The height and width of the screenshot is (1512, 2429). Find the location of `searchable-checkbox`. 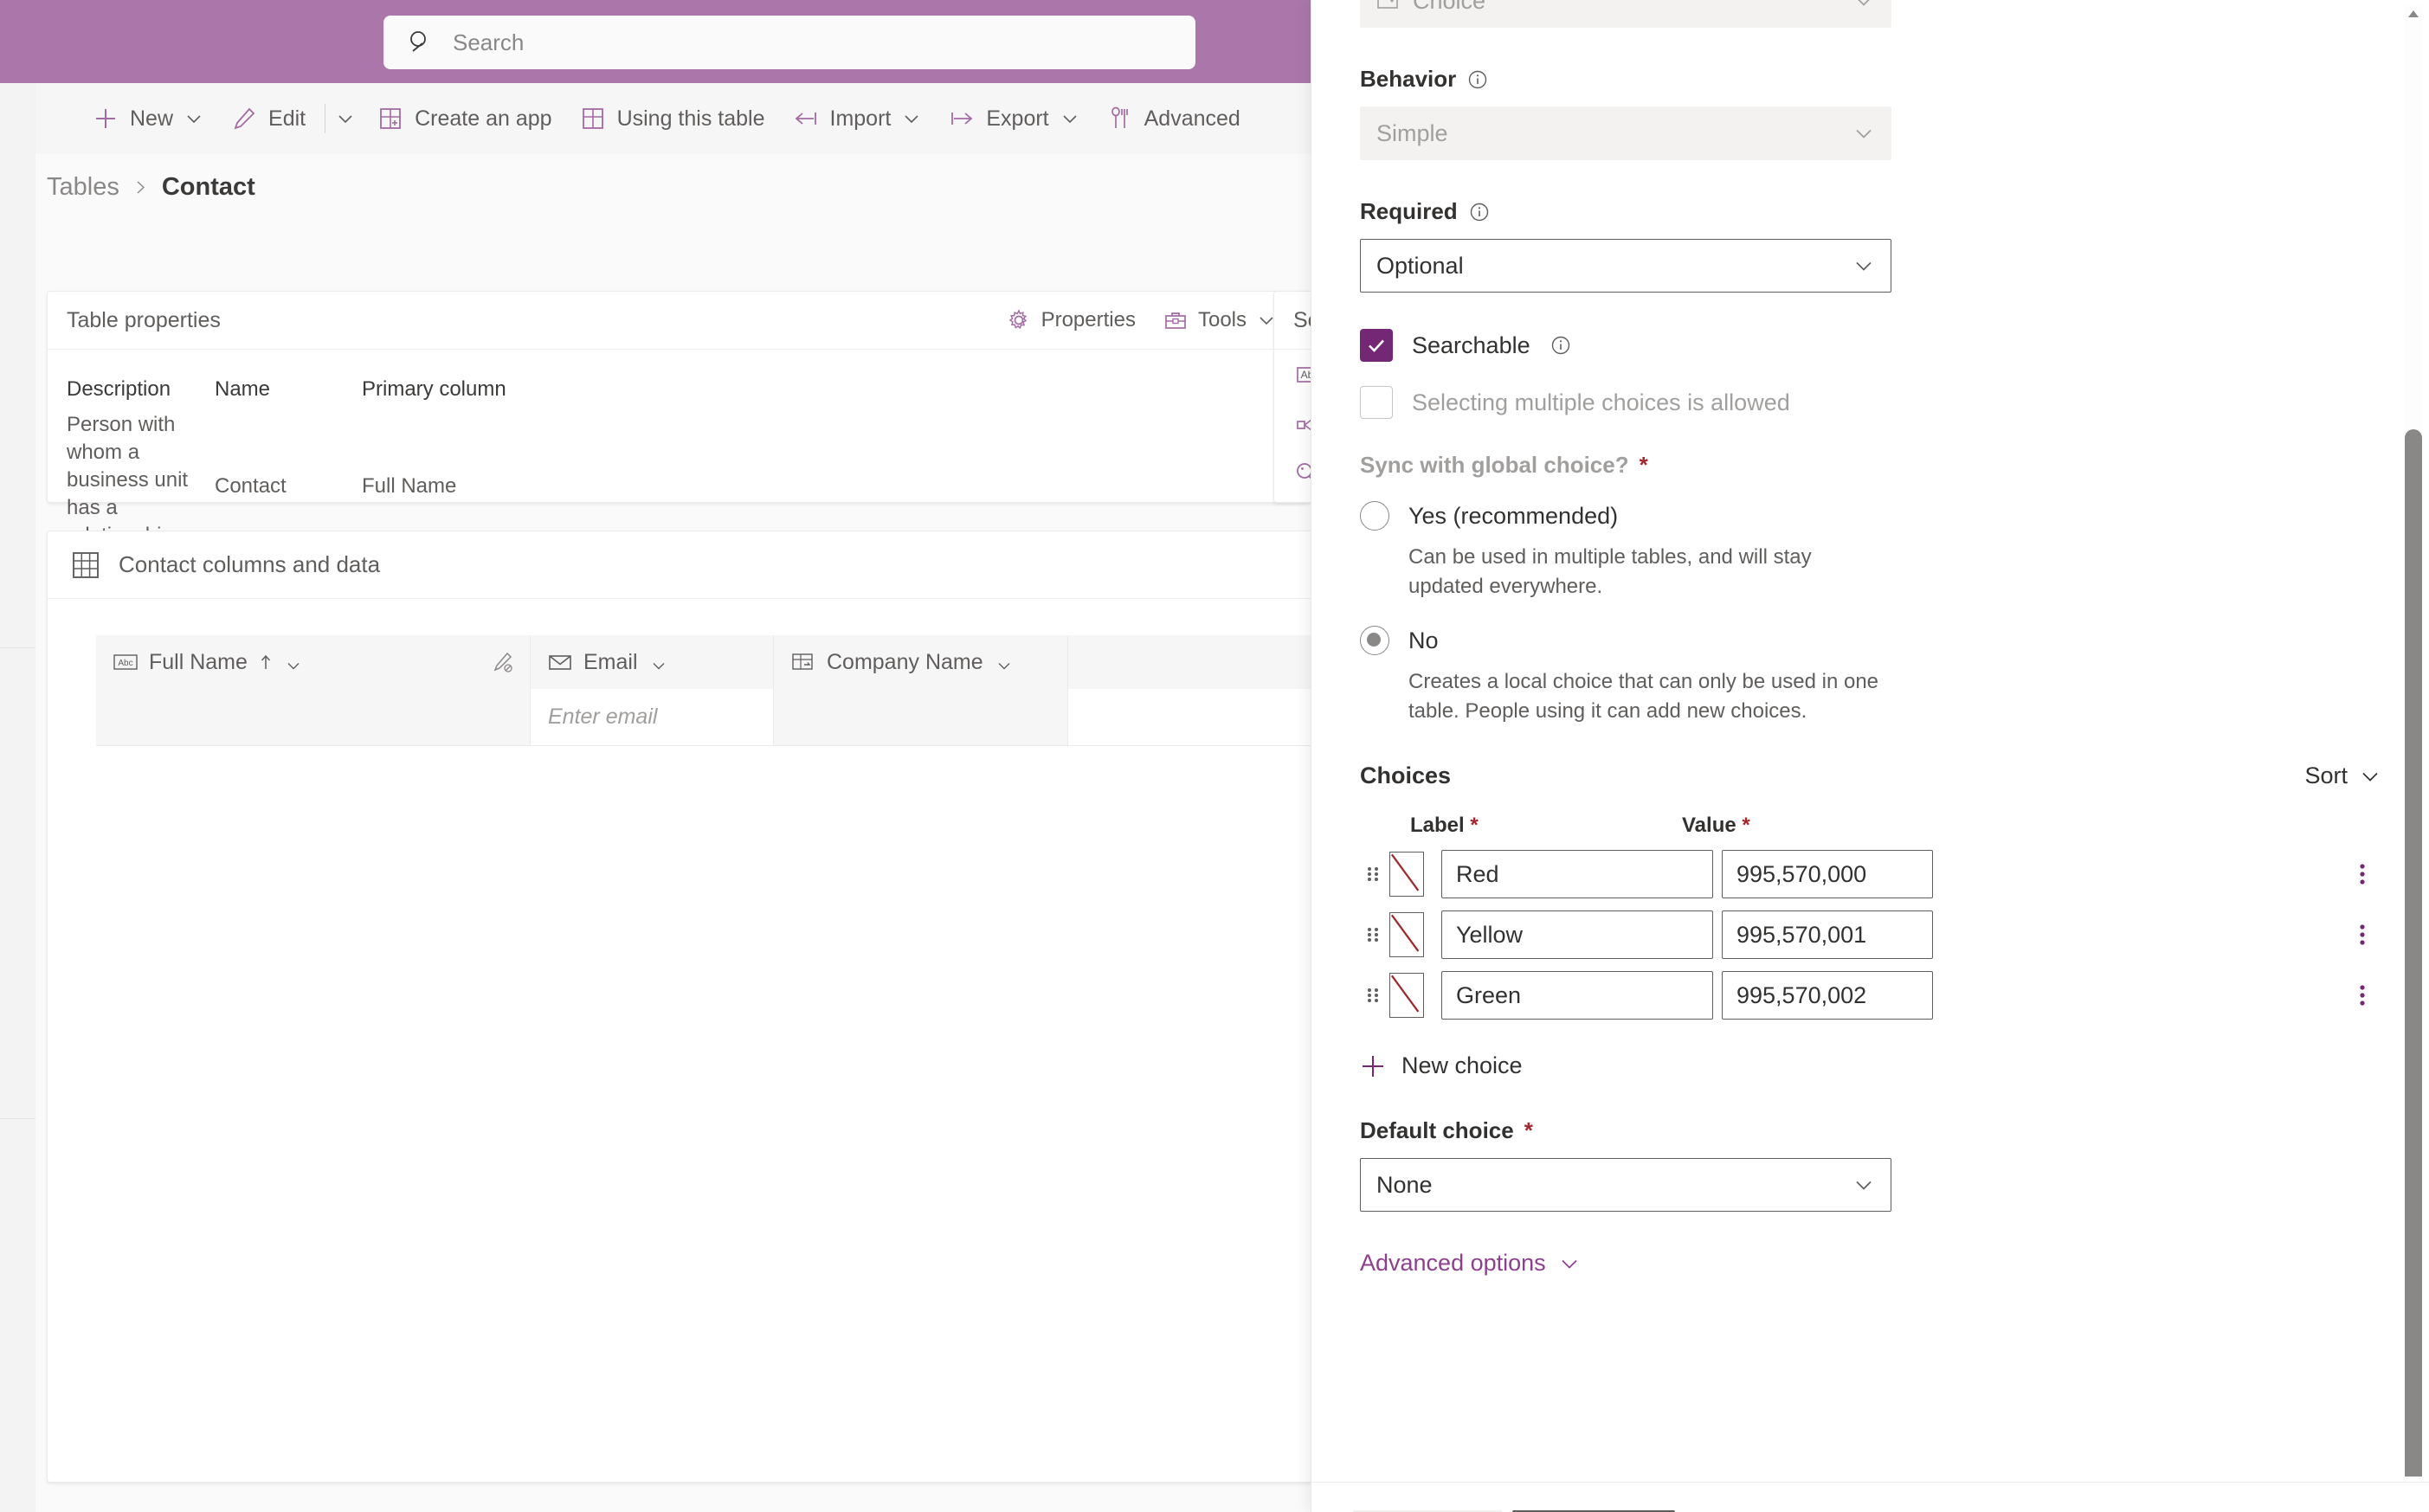

searchable-checkbox is located at coordinates (1377, 345).